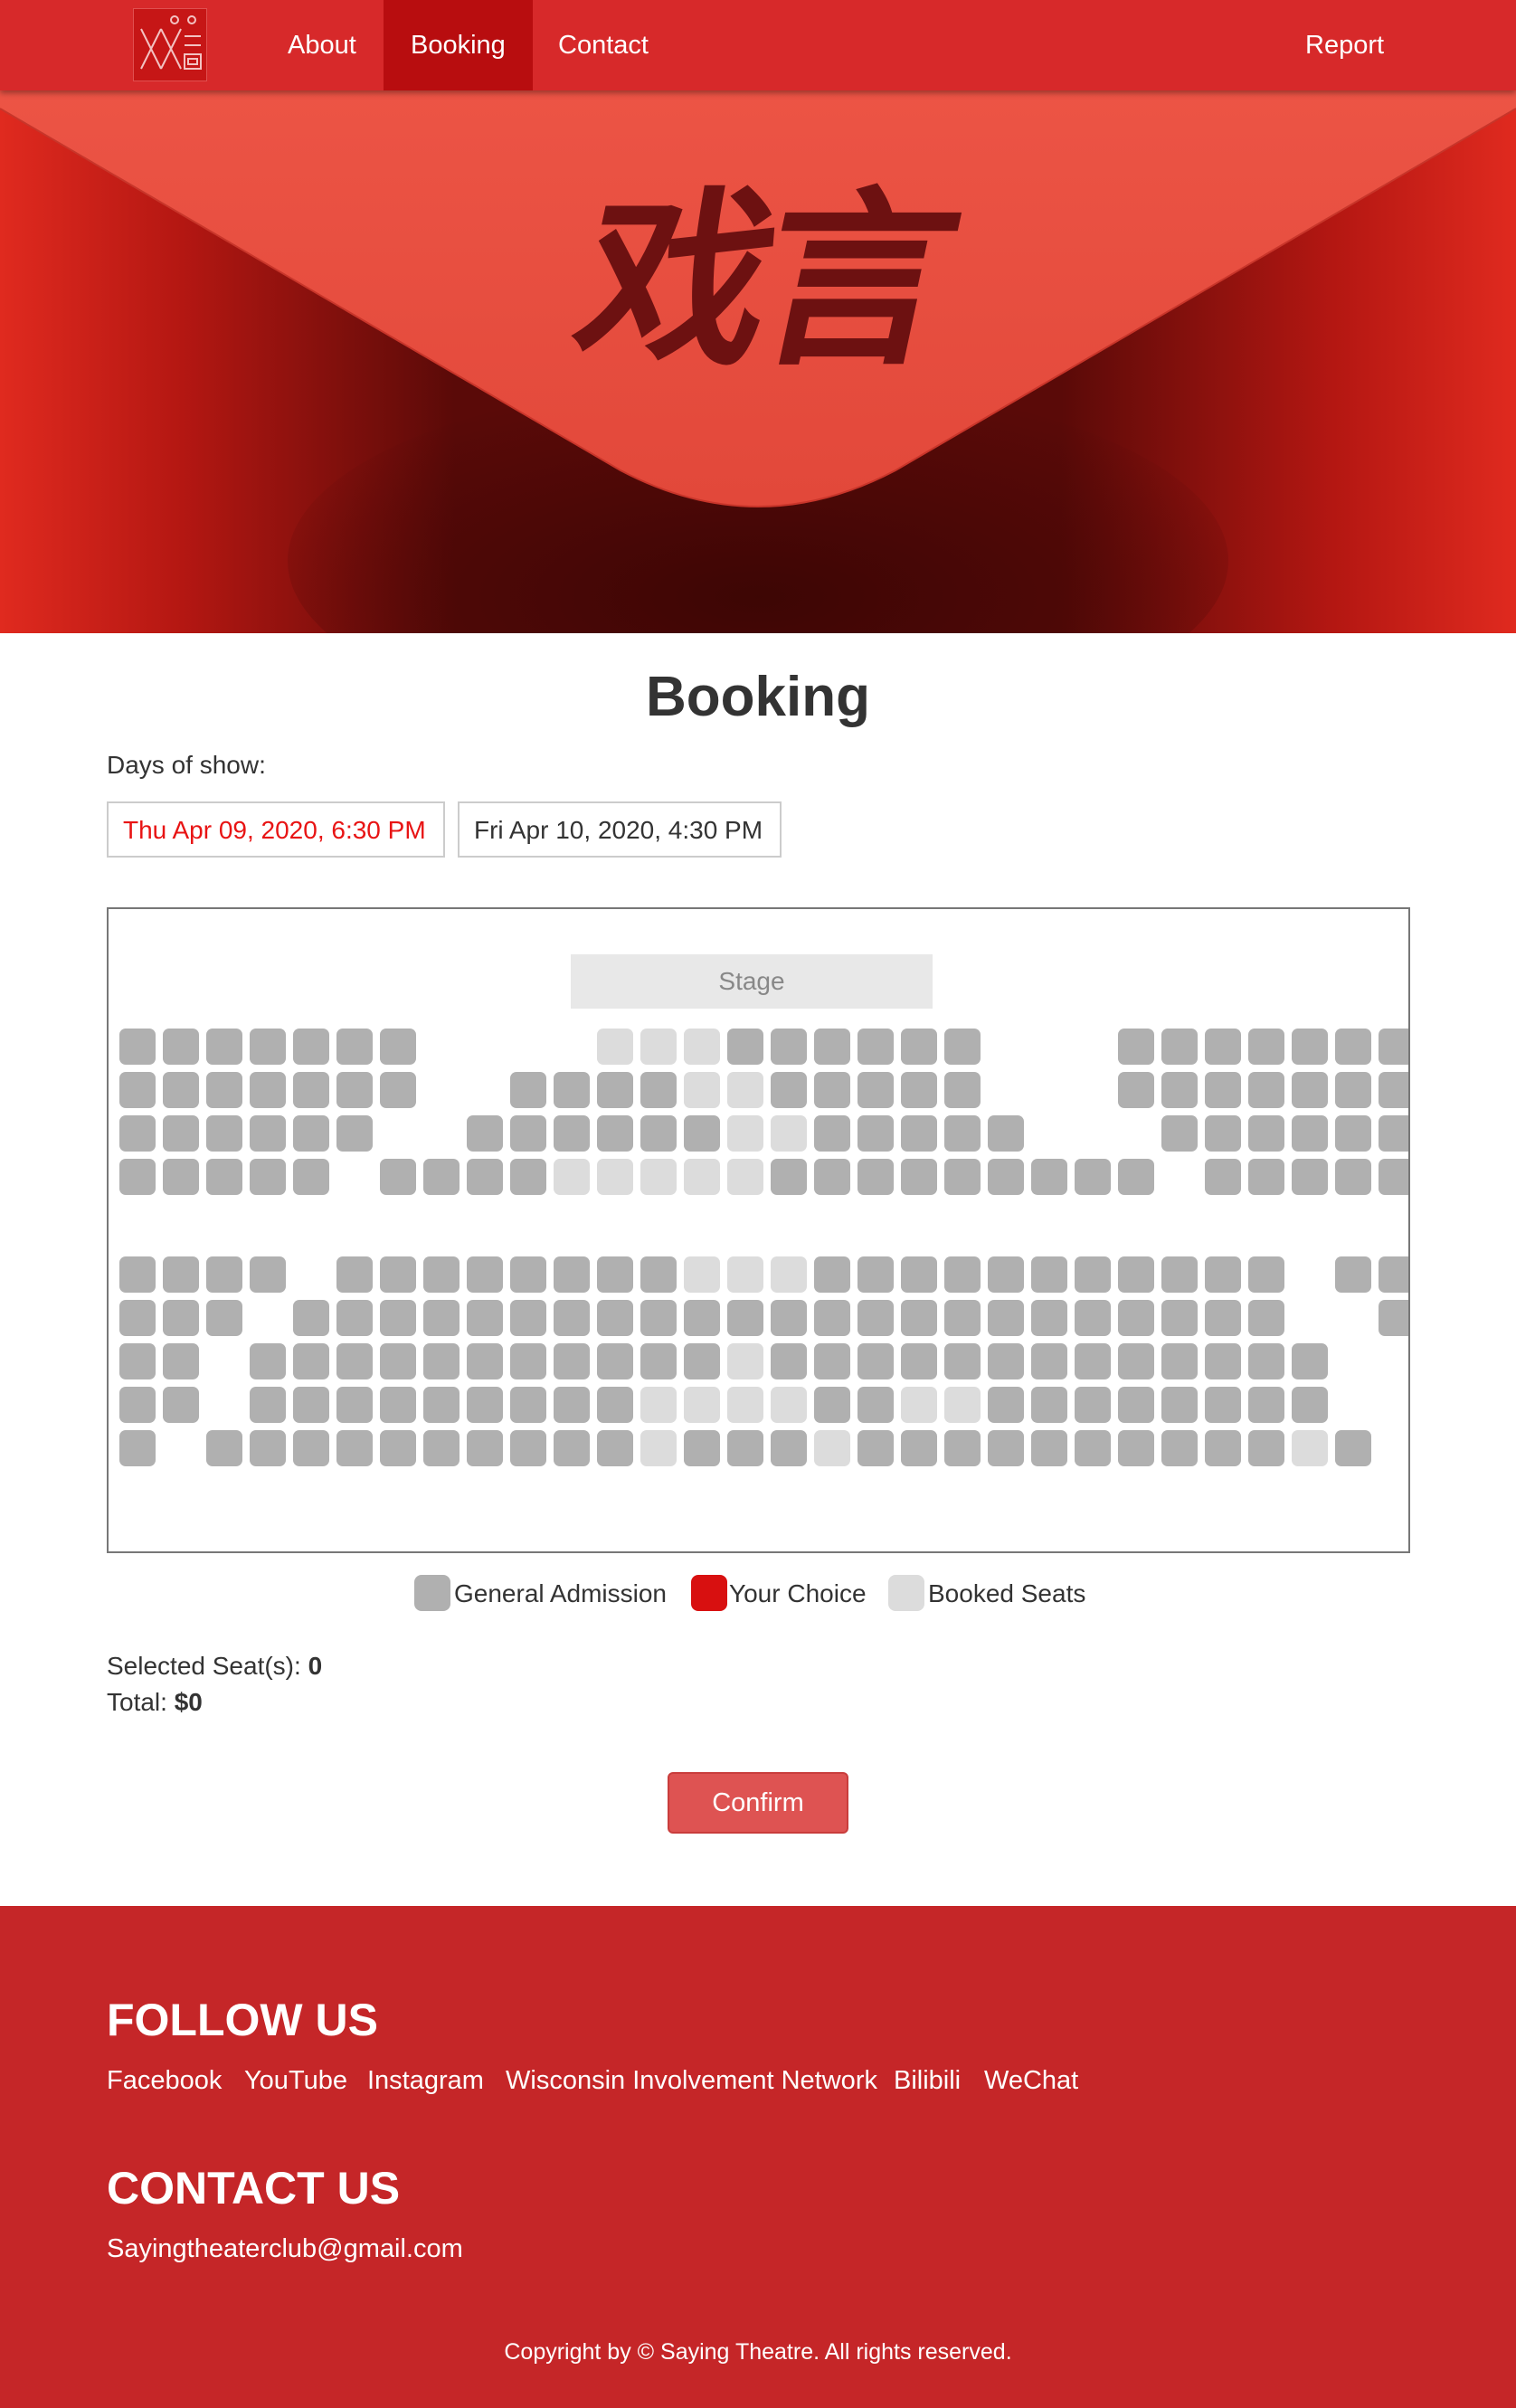  Describe the element at coordinates (1344, 45) in the screenshot. I see `nav-report: Report` at that location.